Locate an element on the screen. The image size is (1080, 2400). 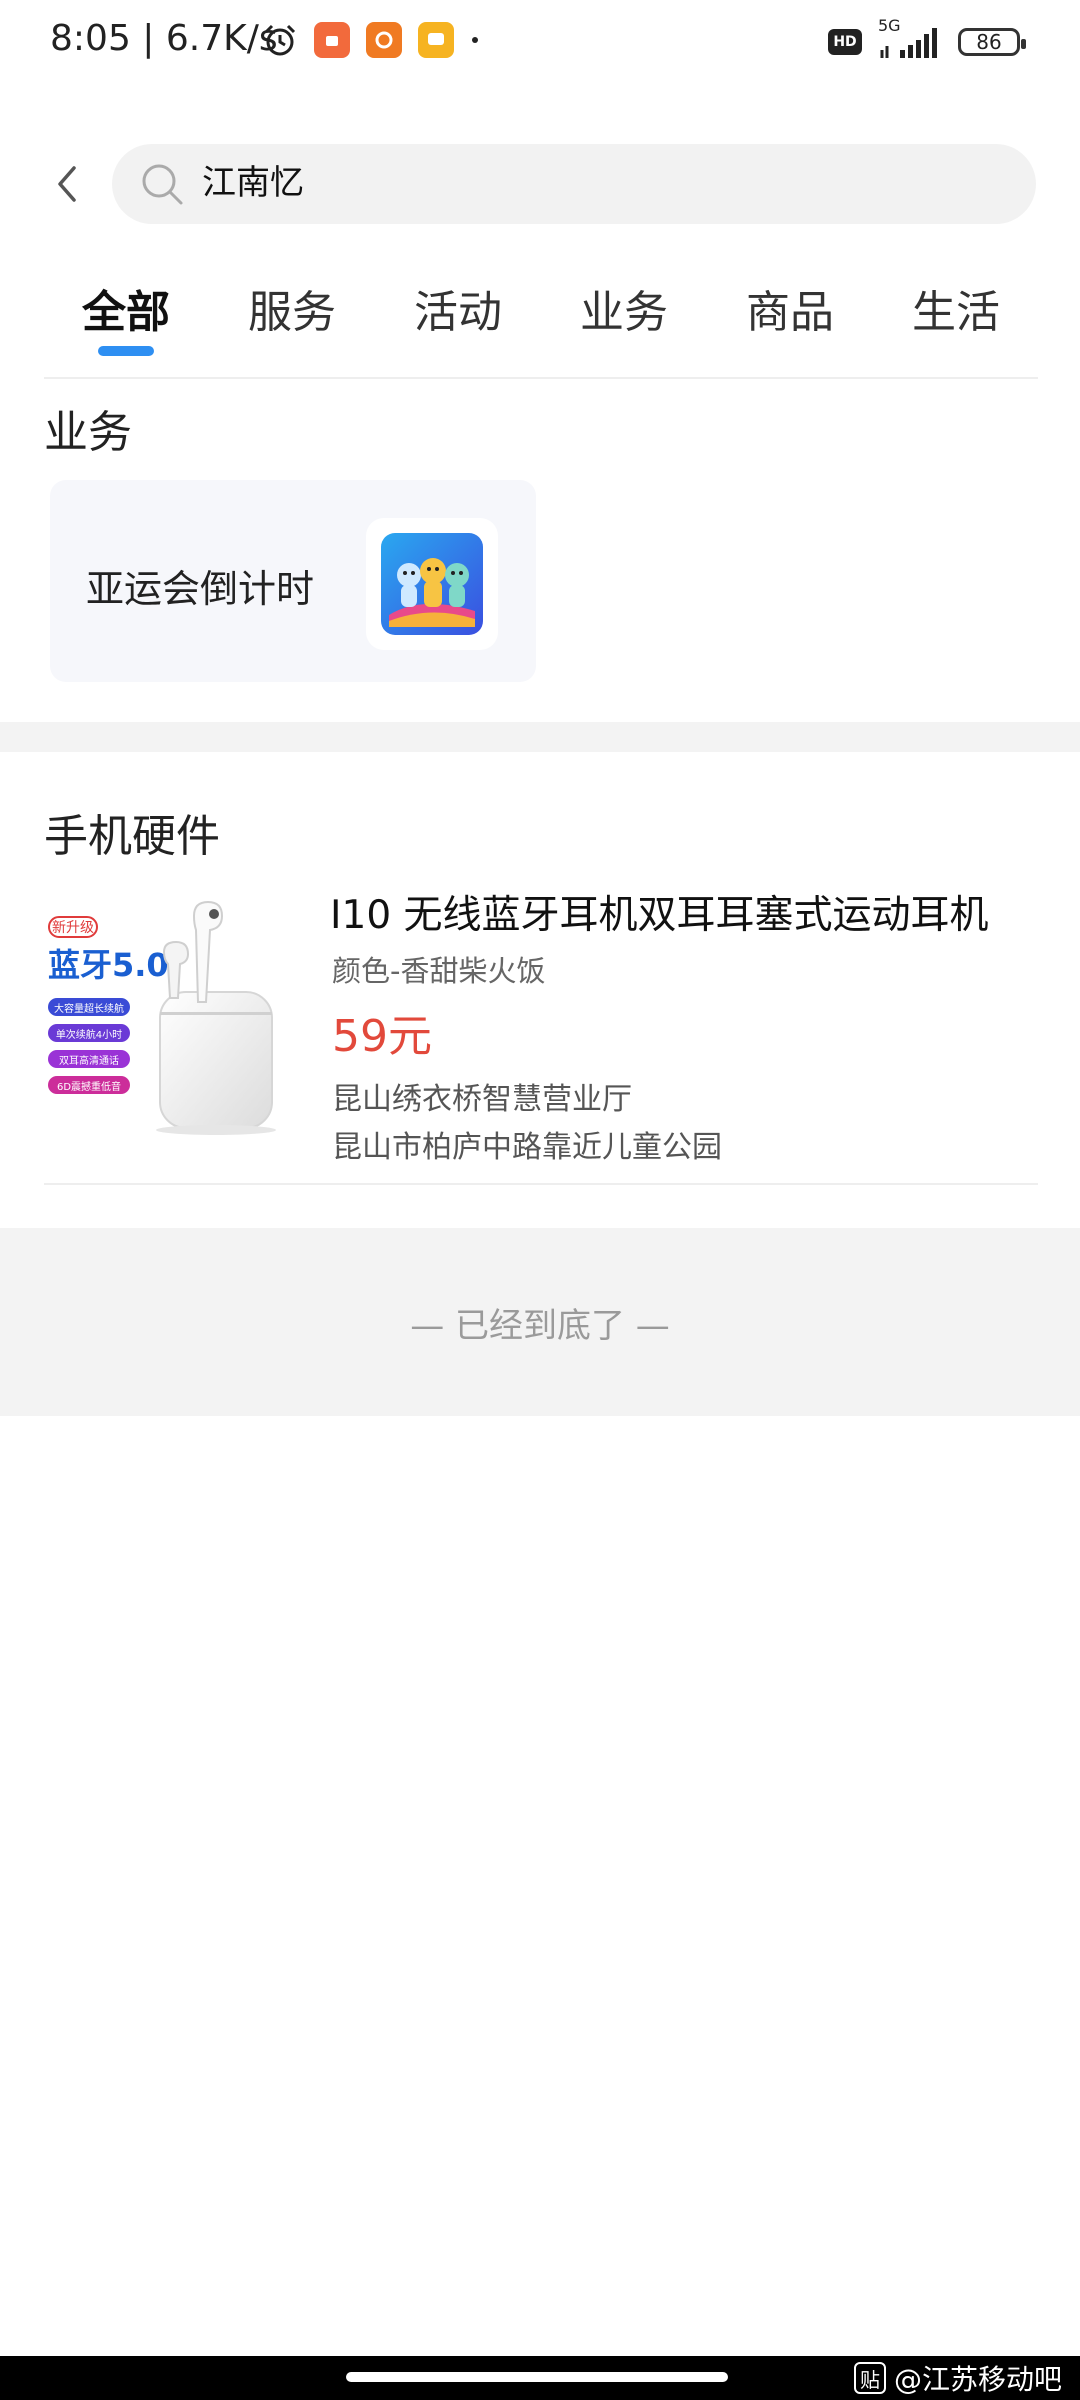
tab-label: 服务 is located at coordinates (292, 312).